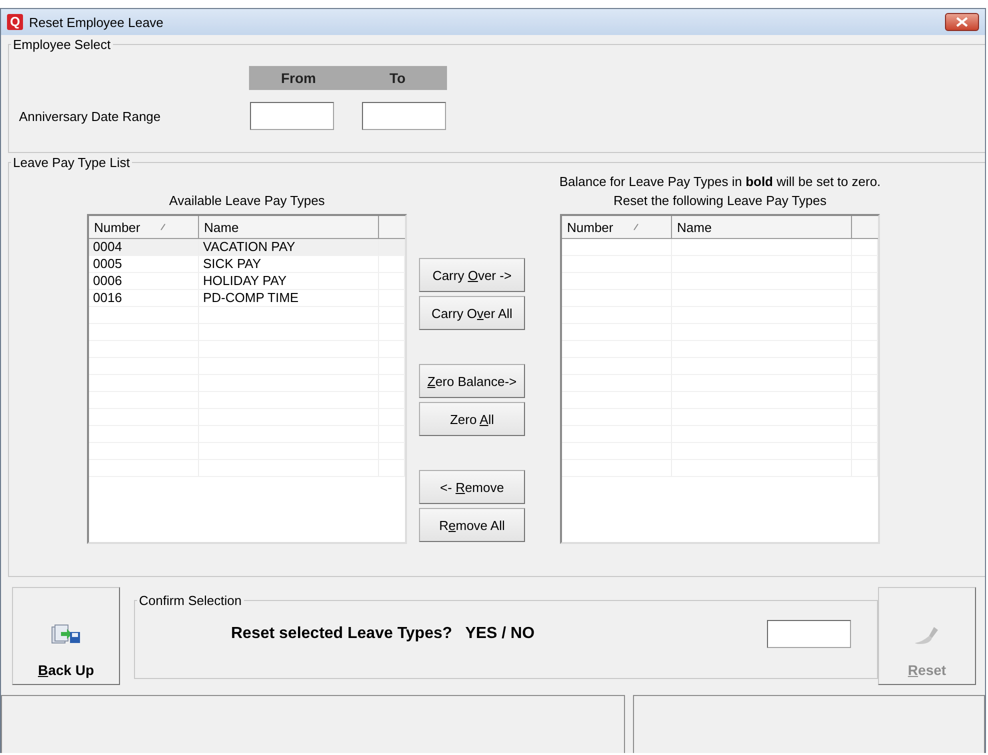  I want to click on action-button: Zero Balance->, so click(472, 381).